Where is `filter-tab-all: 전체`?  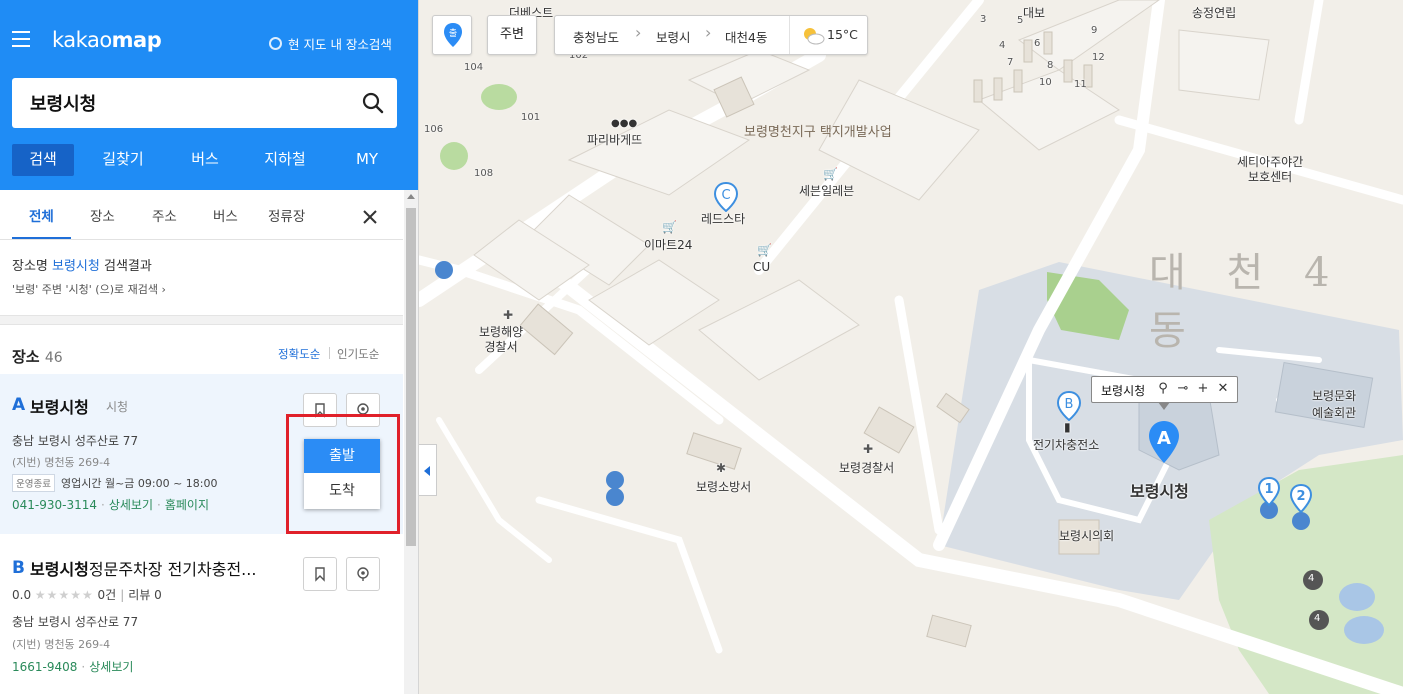
filter-tab-all: 전체 is located at coordinates (41, 215).